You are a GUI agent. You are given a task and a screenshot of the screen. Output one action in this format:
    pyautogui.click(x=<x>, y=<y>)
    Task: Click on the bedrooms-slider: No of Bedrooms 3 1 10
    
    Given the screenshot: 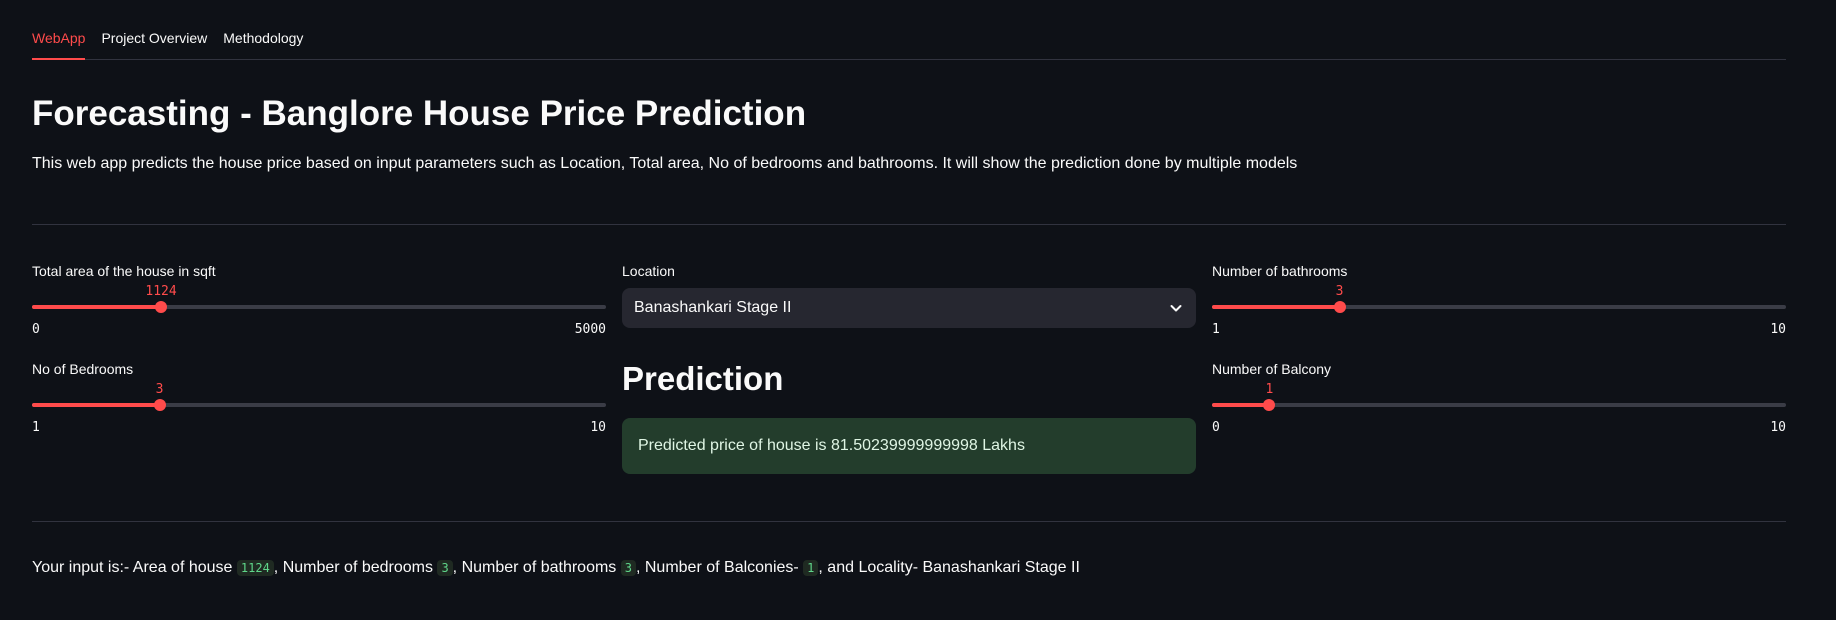 What is the action you would take?
    pyautogui.click(x=319, y=397)
    